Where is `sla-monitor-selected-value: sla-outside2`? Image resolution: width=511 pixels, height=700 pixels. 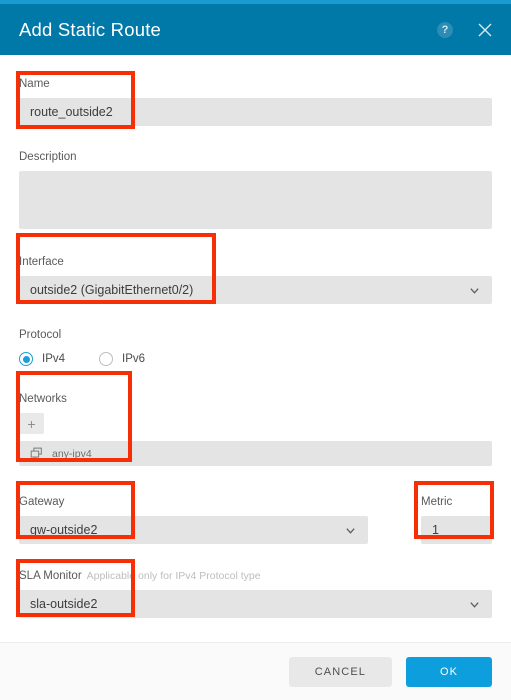 sla-monitor-selected-value: sla-outside2 is located at coordinates (64, 604).